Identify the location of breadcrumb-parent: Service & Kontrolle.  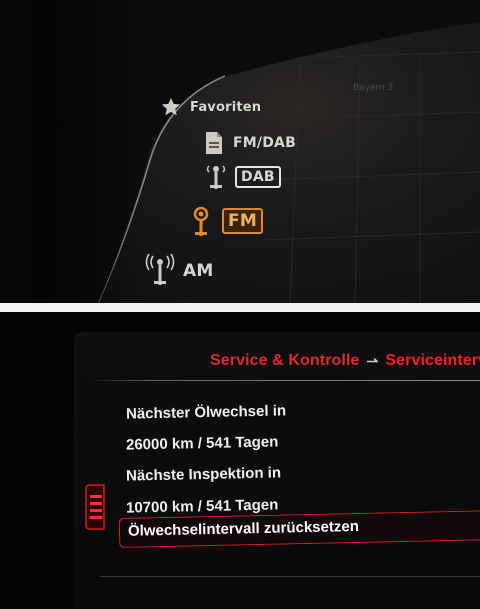
(285, 361).